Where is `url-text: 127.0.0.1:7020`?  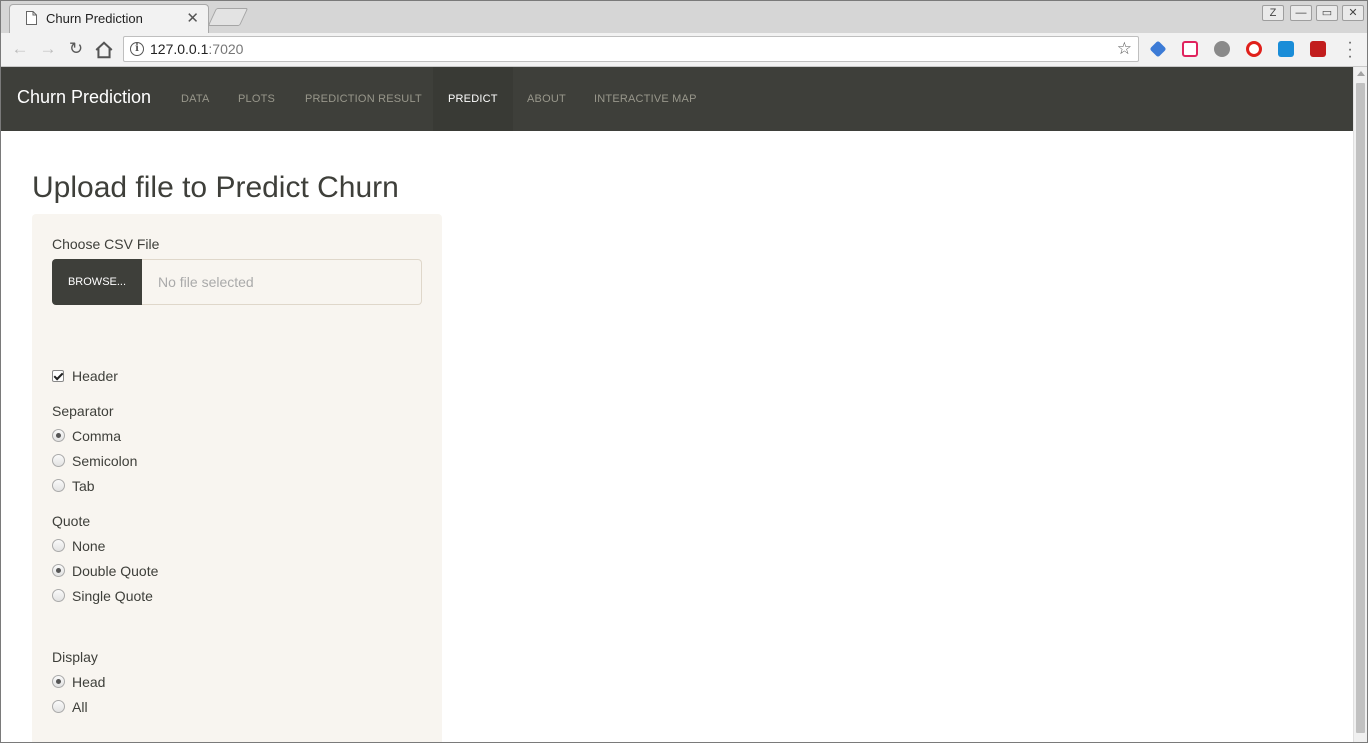 url-text: 127.0.0.1:7020 is located at coordinates (196, 49).